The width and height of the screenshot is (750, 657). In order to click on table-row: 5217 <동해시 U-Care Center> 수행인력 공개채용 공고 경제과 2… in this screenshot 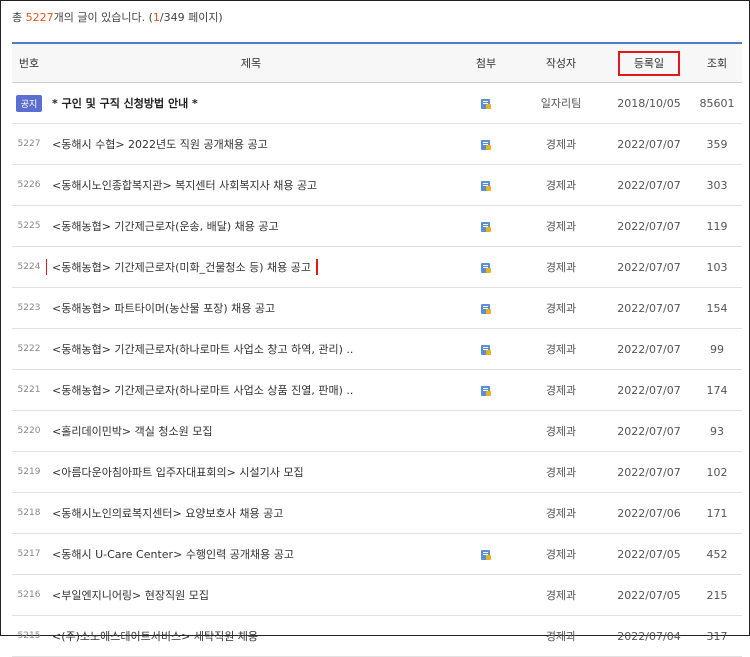, I will do `click(377, 554)`.